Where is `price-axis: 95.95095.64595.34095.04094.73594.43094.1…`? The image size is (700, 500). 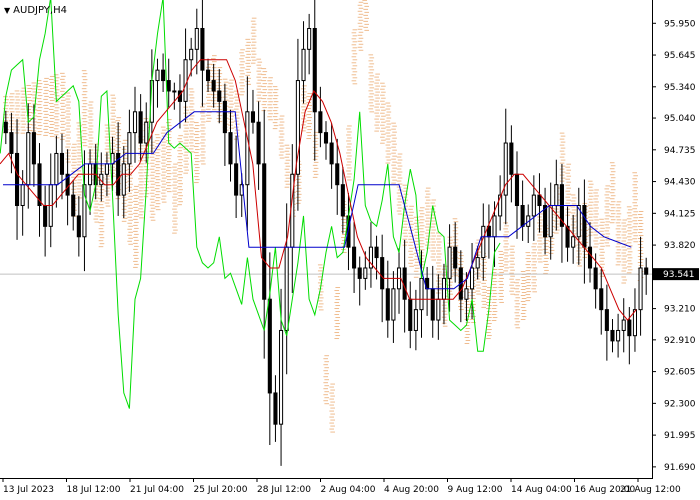 price-axis: 95.95095.64595.34095.04094.73594.43094.1… is located at coordinates (674, 246).